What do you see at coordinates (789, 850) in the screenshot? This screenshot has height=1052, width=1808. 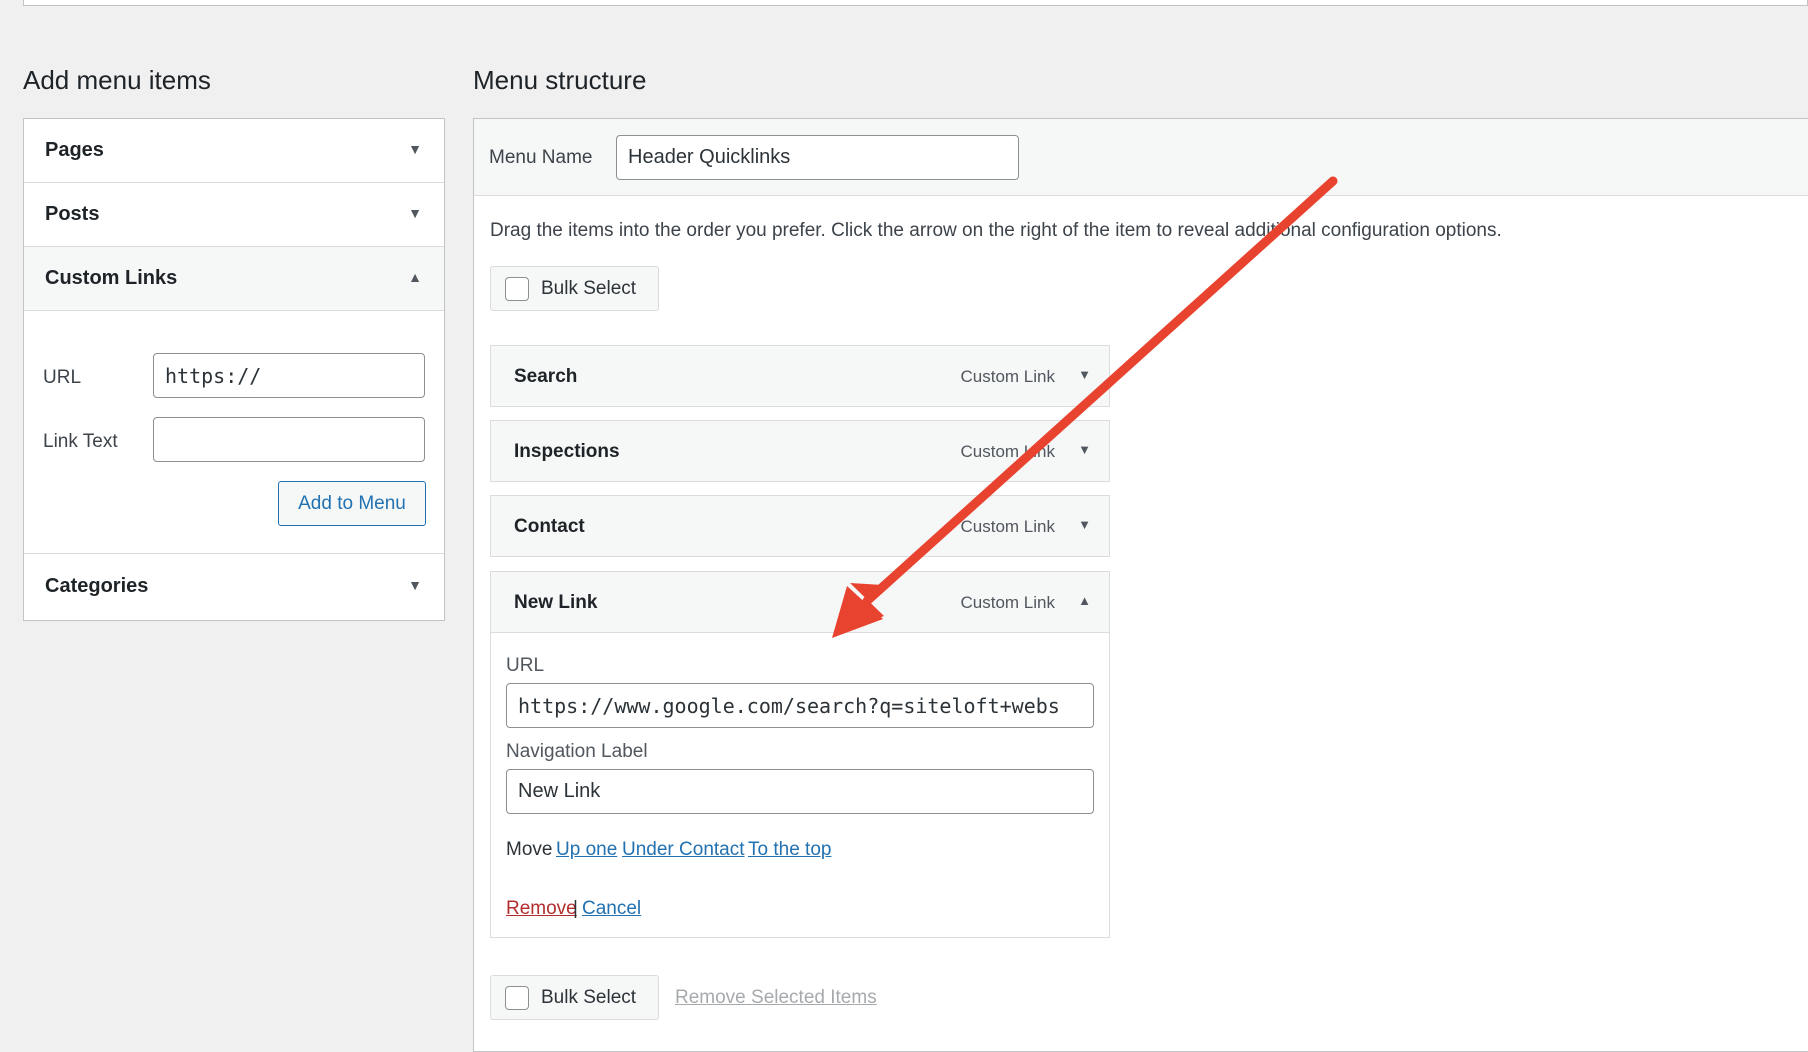 I see `move-to-top-link: To the top` at bounding box center [789, 850].